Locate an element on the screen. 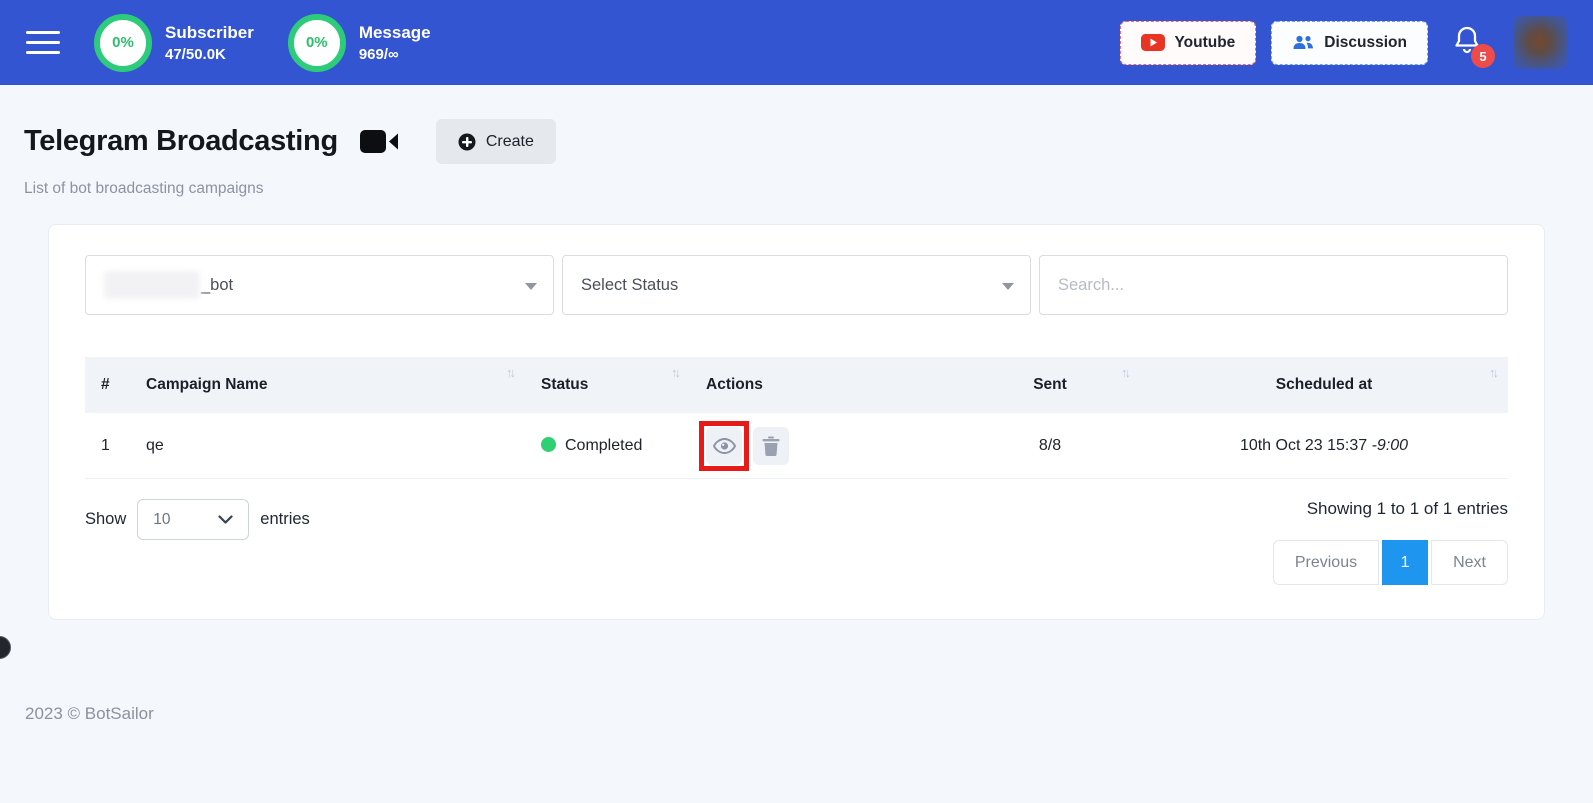 The width and height of the screenshot is (1593, 803). row-status: Completed is located at coordinates (607, 446).